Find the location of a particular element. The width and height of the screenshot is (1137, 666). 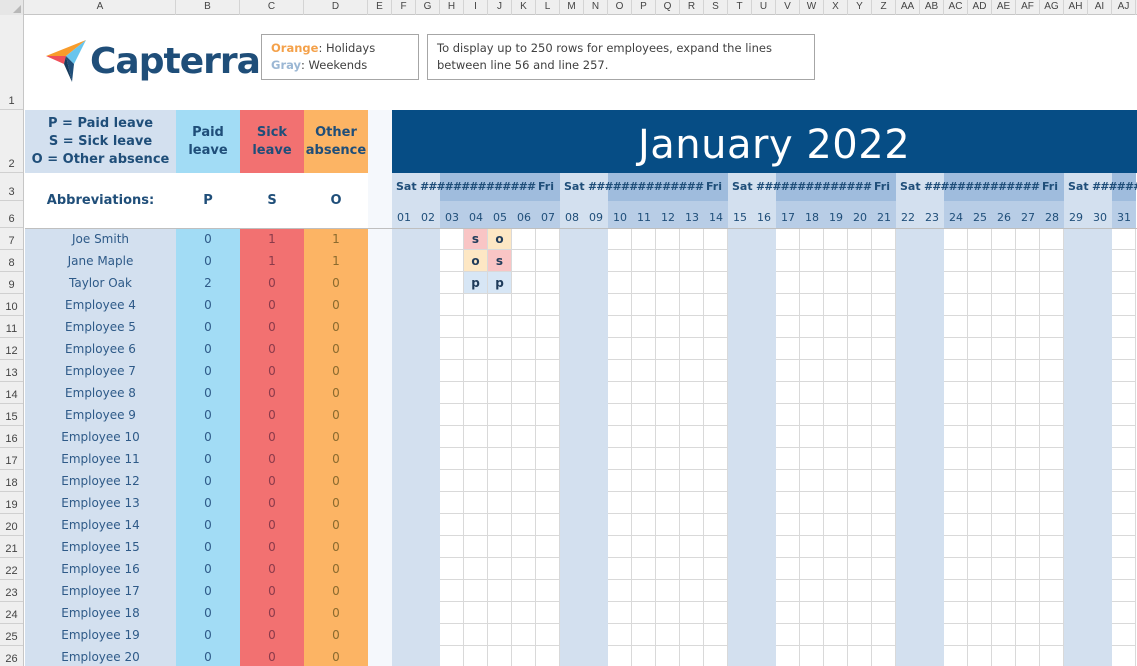

row-header-3: 3 is located at coordinates (11, 187).